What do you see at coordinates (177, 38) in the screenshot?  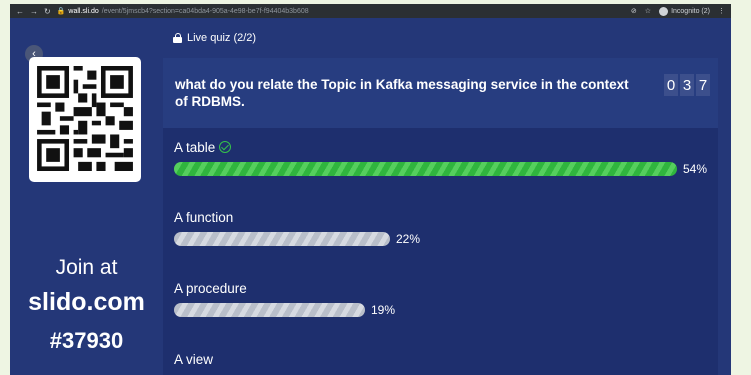 I see `lock-icon` at bounding box center [177, 38].